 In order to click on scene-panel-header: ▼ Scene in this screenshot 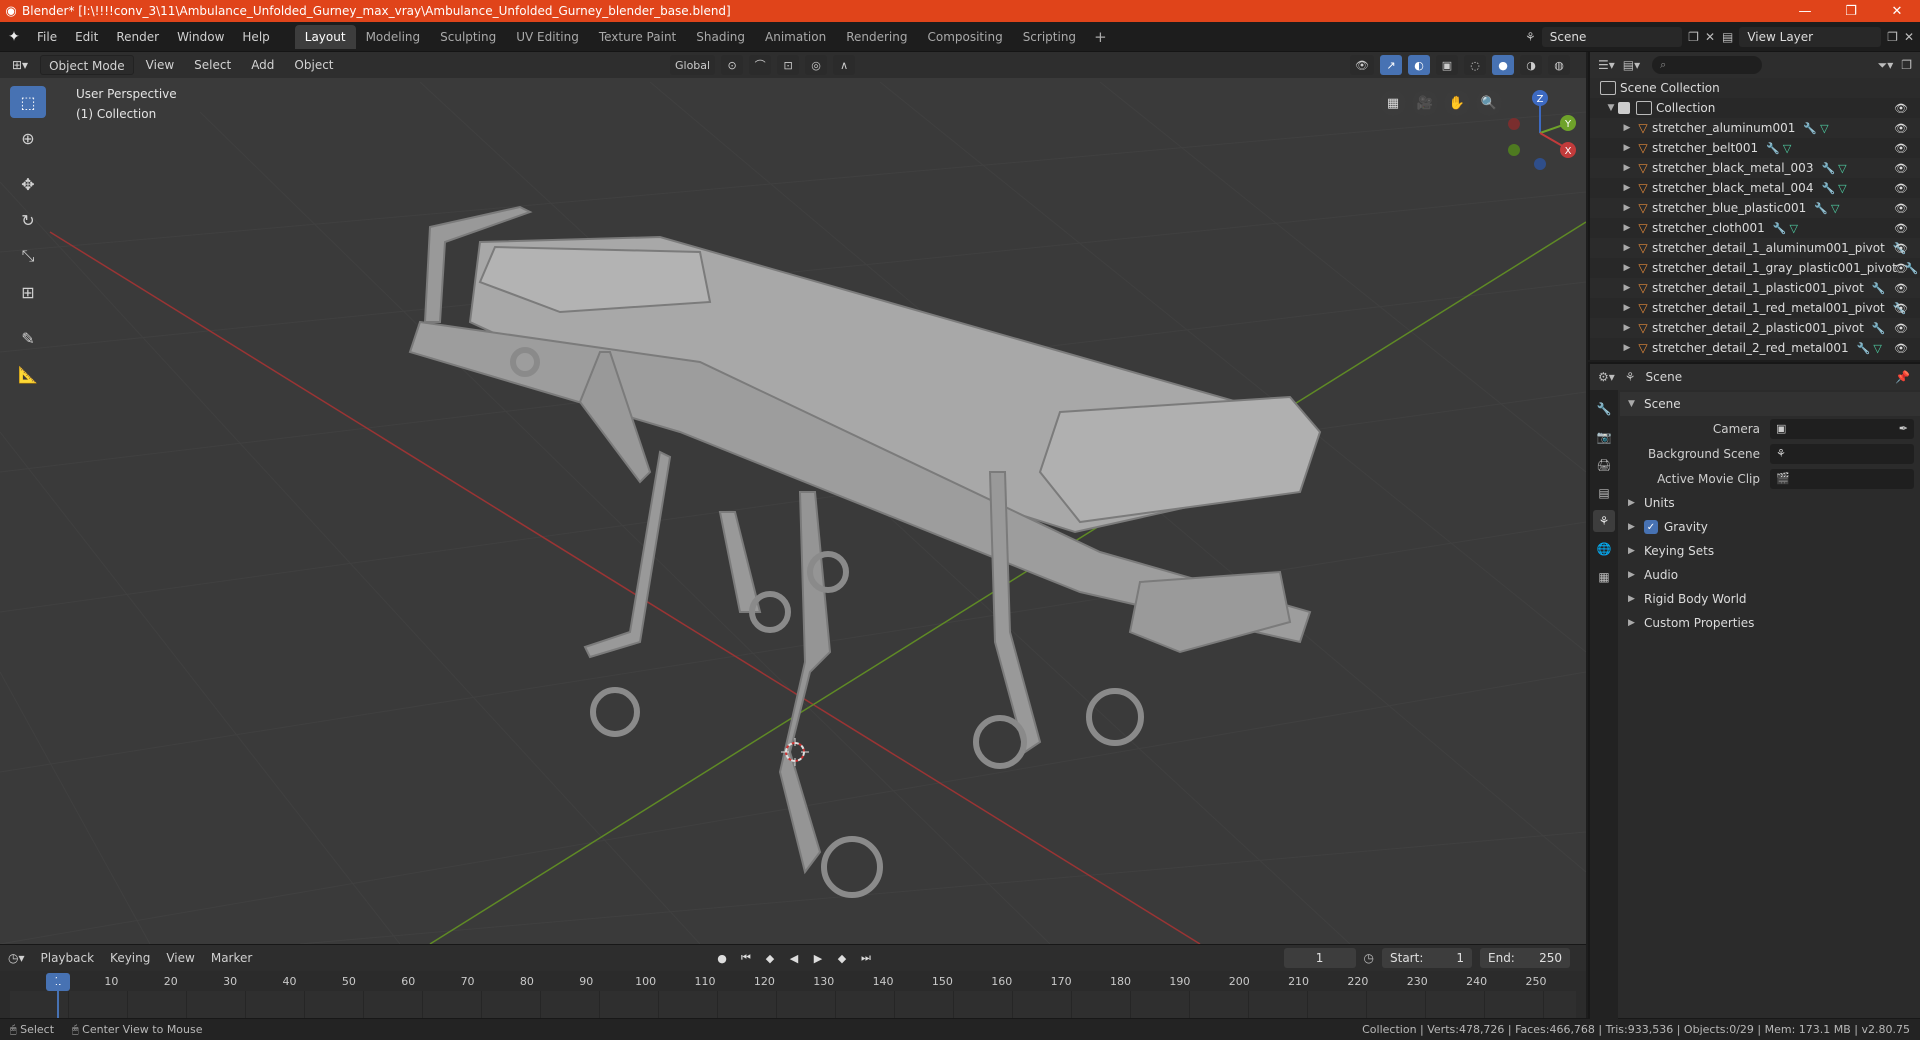, I will do `click(1770, 404)`.